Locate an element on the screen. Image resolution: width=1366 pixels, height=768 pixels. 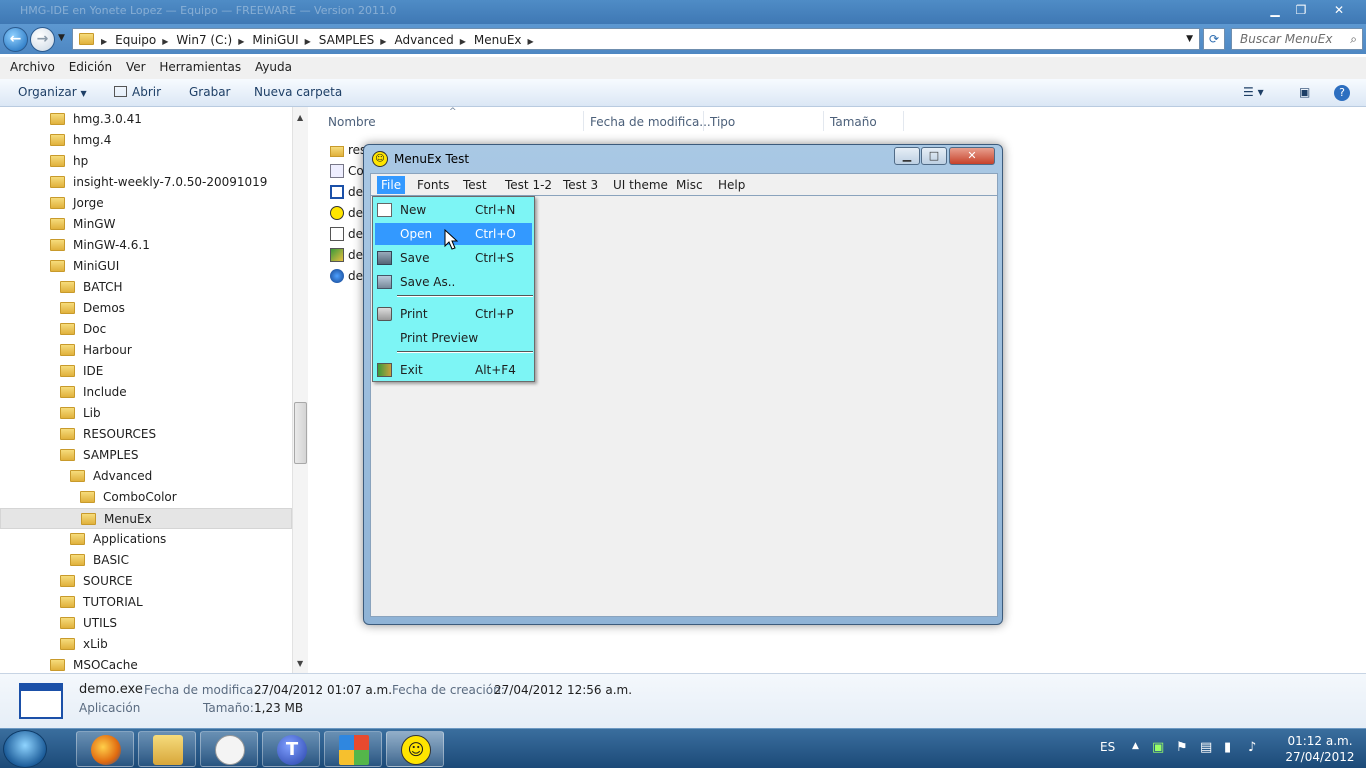
menuex-close-button: ✕ is located at coordinates (972, 156).